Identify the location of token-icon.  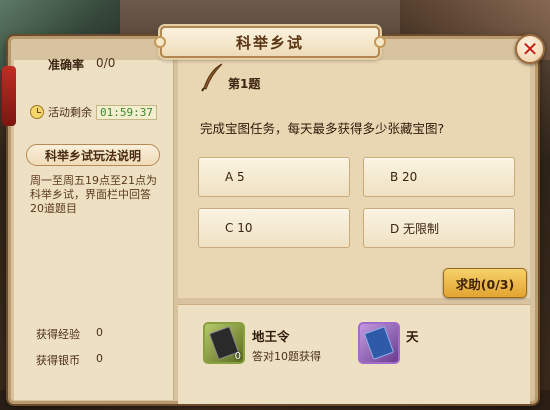
(379, 343).